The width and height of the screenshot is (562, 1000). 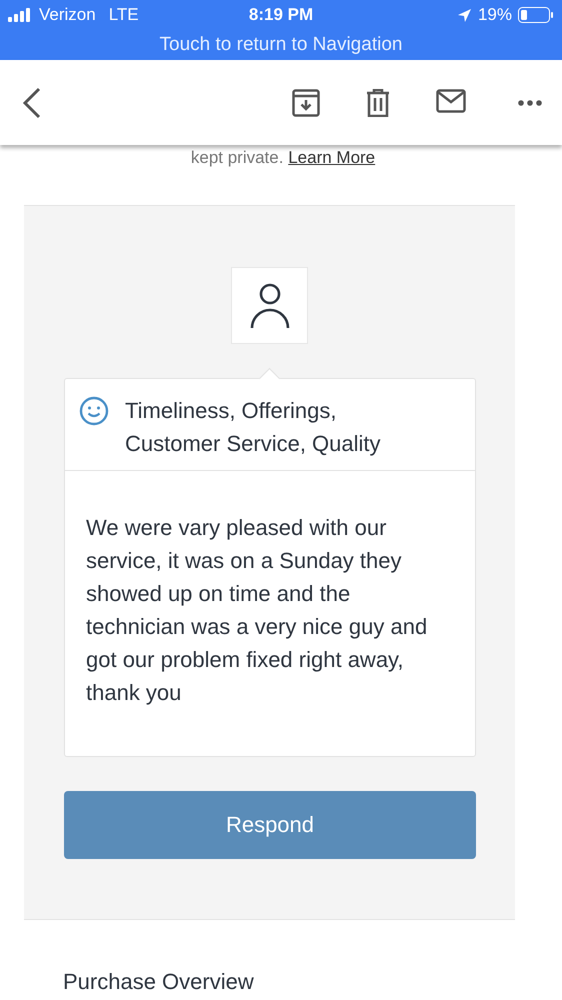 I want to click on smiley-icon, so click(x=94, y=411).